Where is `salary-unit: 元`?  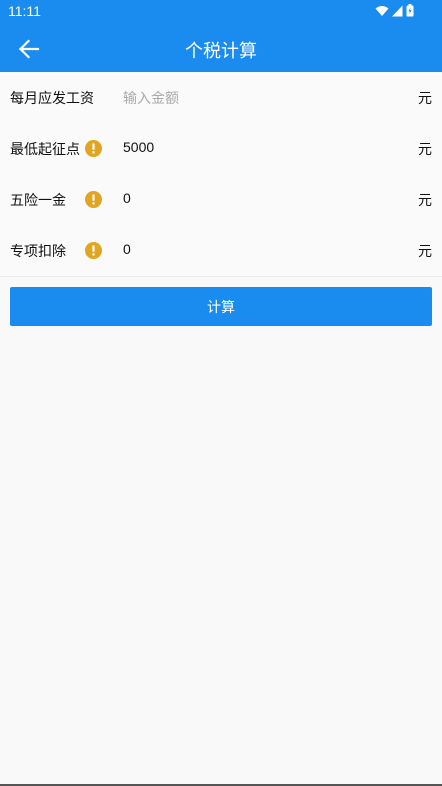
salary-unit: 元 is located at coordinates (425, 99).